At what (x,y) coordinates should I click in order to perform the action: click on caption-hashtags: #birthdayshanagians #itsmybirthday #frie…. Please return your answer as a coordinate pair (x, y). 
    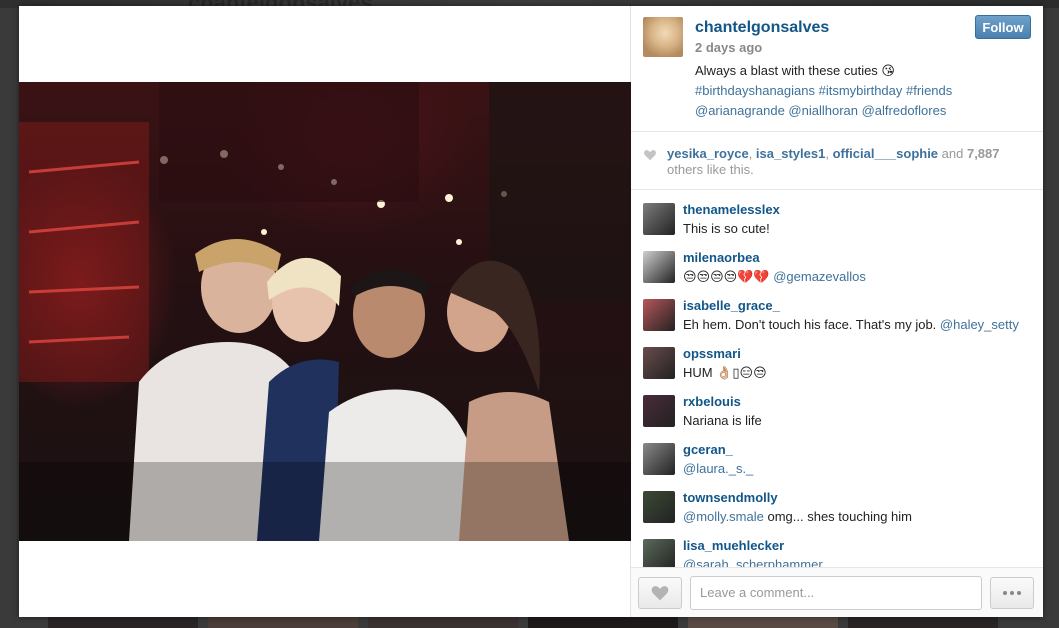
    Looking at the image, I should click on (863, 91).